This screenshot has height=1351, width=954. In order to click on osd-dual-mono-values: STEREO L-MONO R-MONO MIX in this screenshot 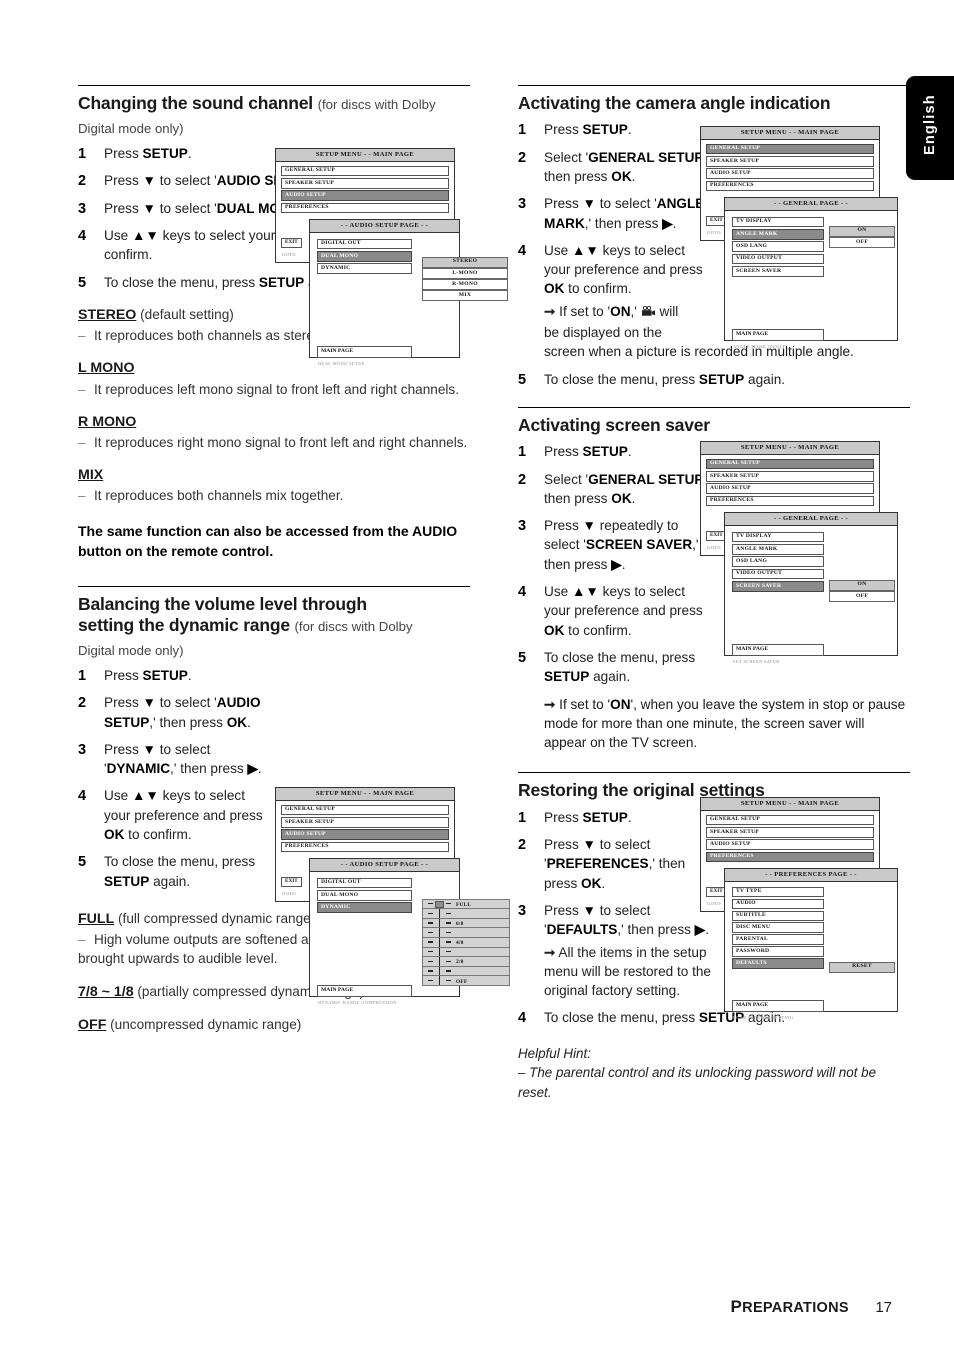, I will do `click(465, 279)`.